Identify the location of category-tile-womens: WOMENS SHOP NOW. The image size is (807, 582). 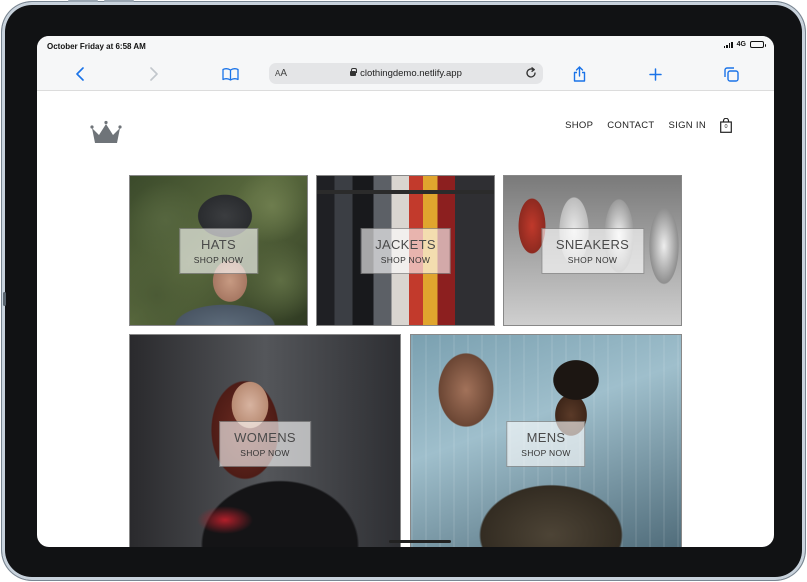
(265, 440).